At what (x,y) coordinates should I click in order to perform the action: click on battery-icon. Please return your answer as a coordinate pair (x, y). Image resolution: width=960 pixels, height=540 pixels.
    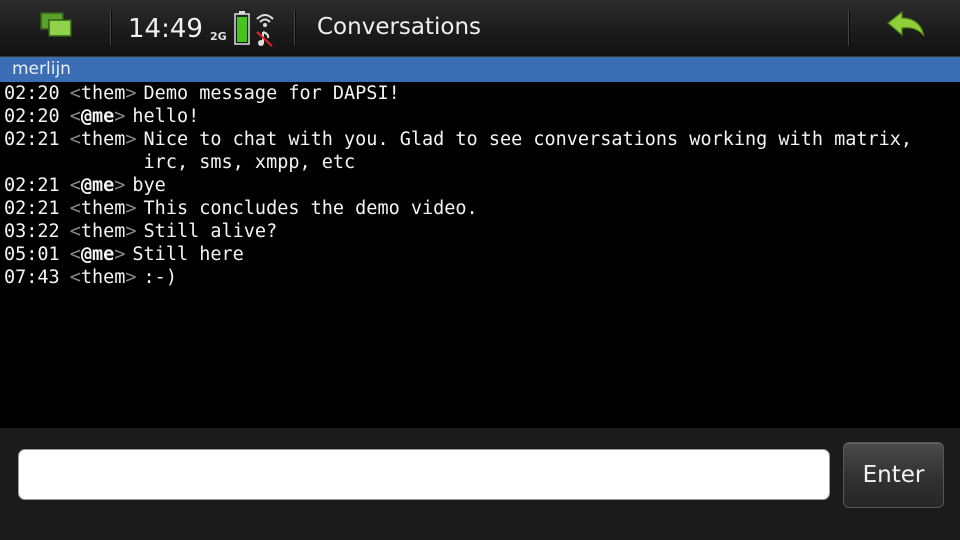
    Looking at the image, I should click on (242, 28).